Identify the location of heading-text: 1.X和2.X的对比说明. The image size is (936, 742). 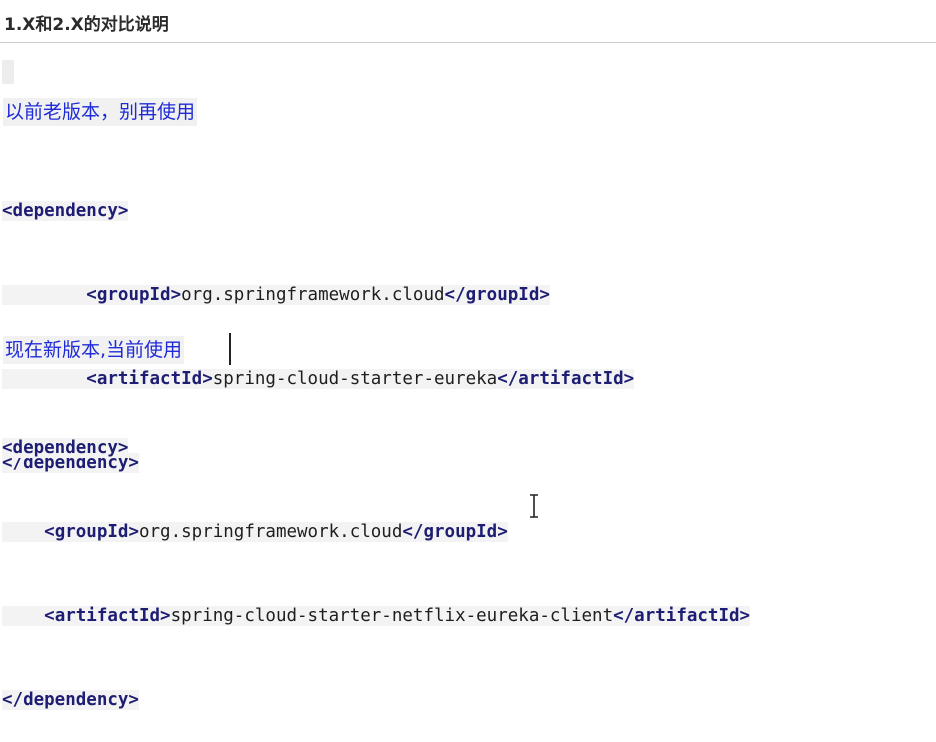
(86, 25).